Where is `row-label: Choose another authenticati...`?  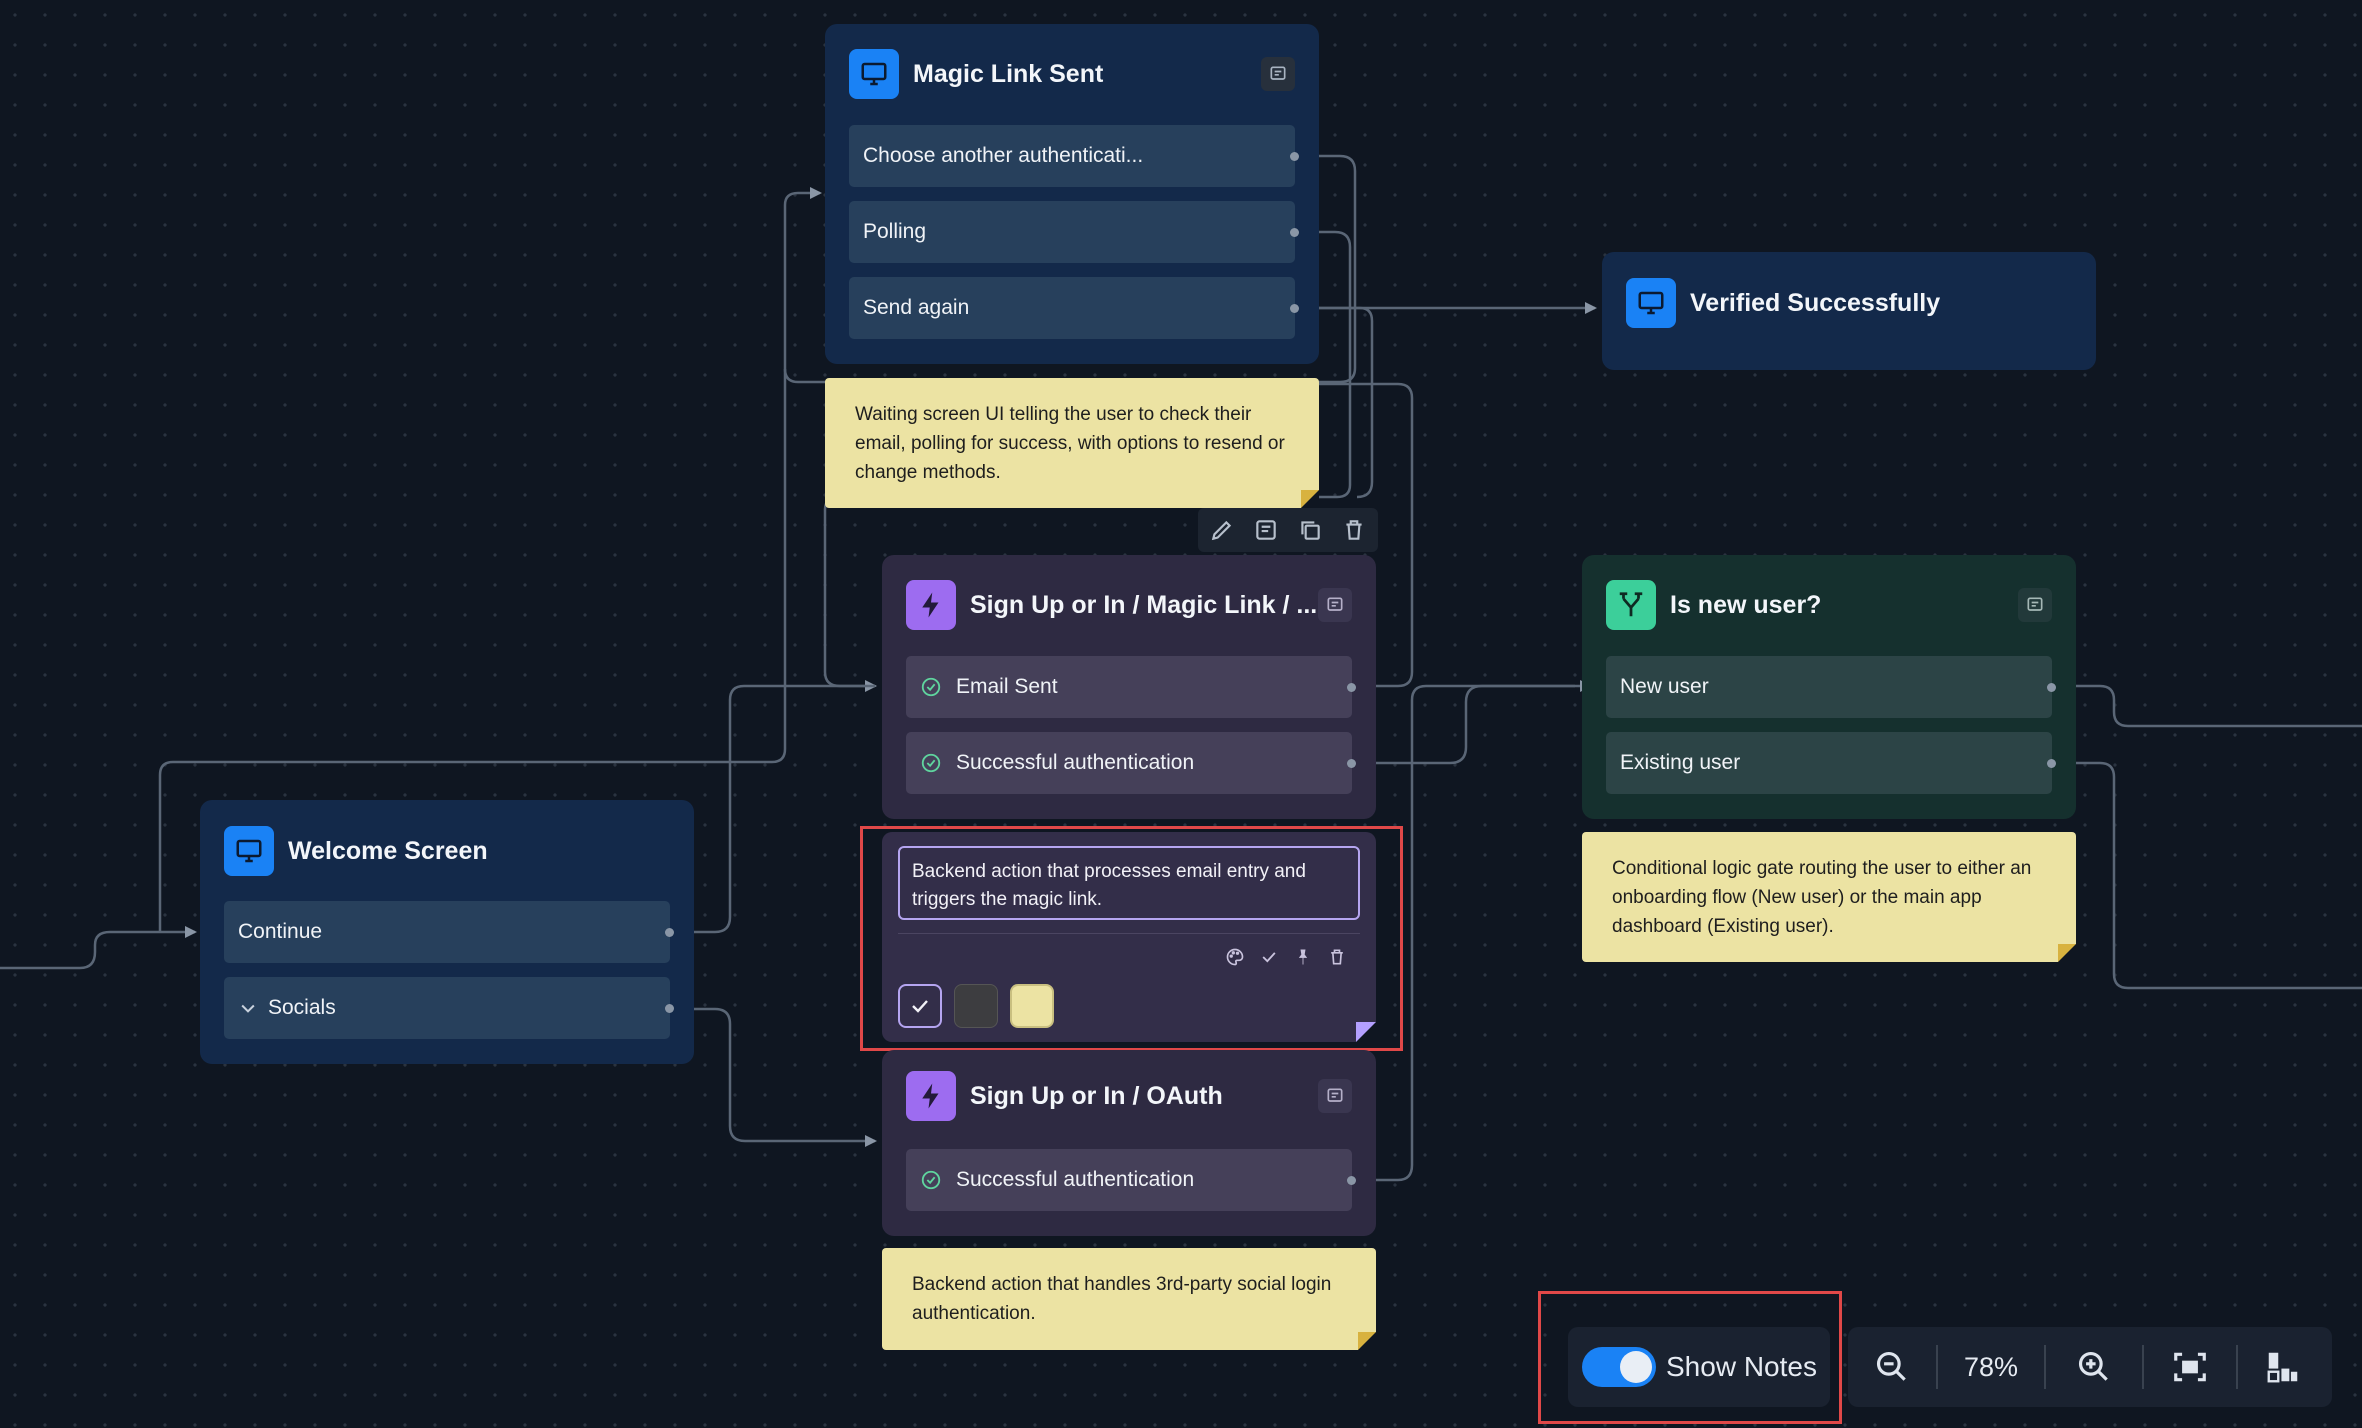
row-label: Choose another authenticati... is located at coordinates (1003, 155).